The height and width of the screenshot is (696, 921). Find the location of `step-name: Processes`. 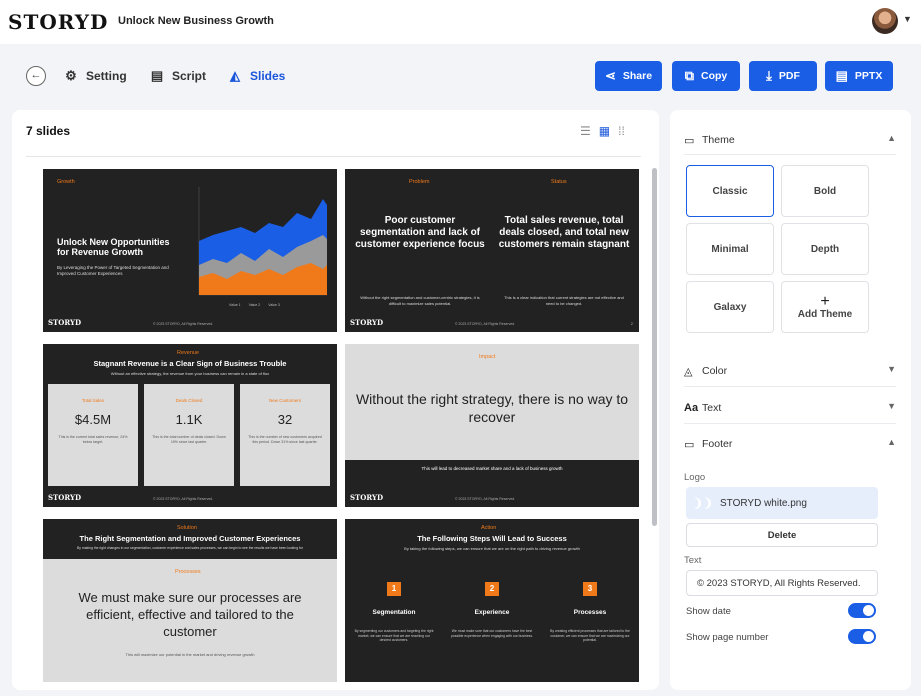

step-name: Processes is located at coordinates (590, 612).